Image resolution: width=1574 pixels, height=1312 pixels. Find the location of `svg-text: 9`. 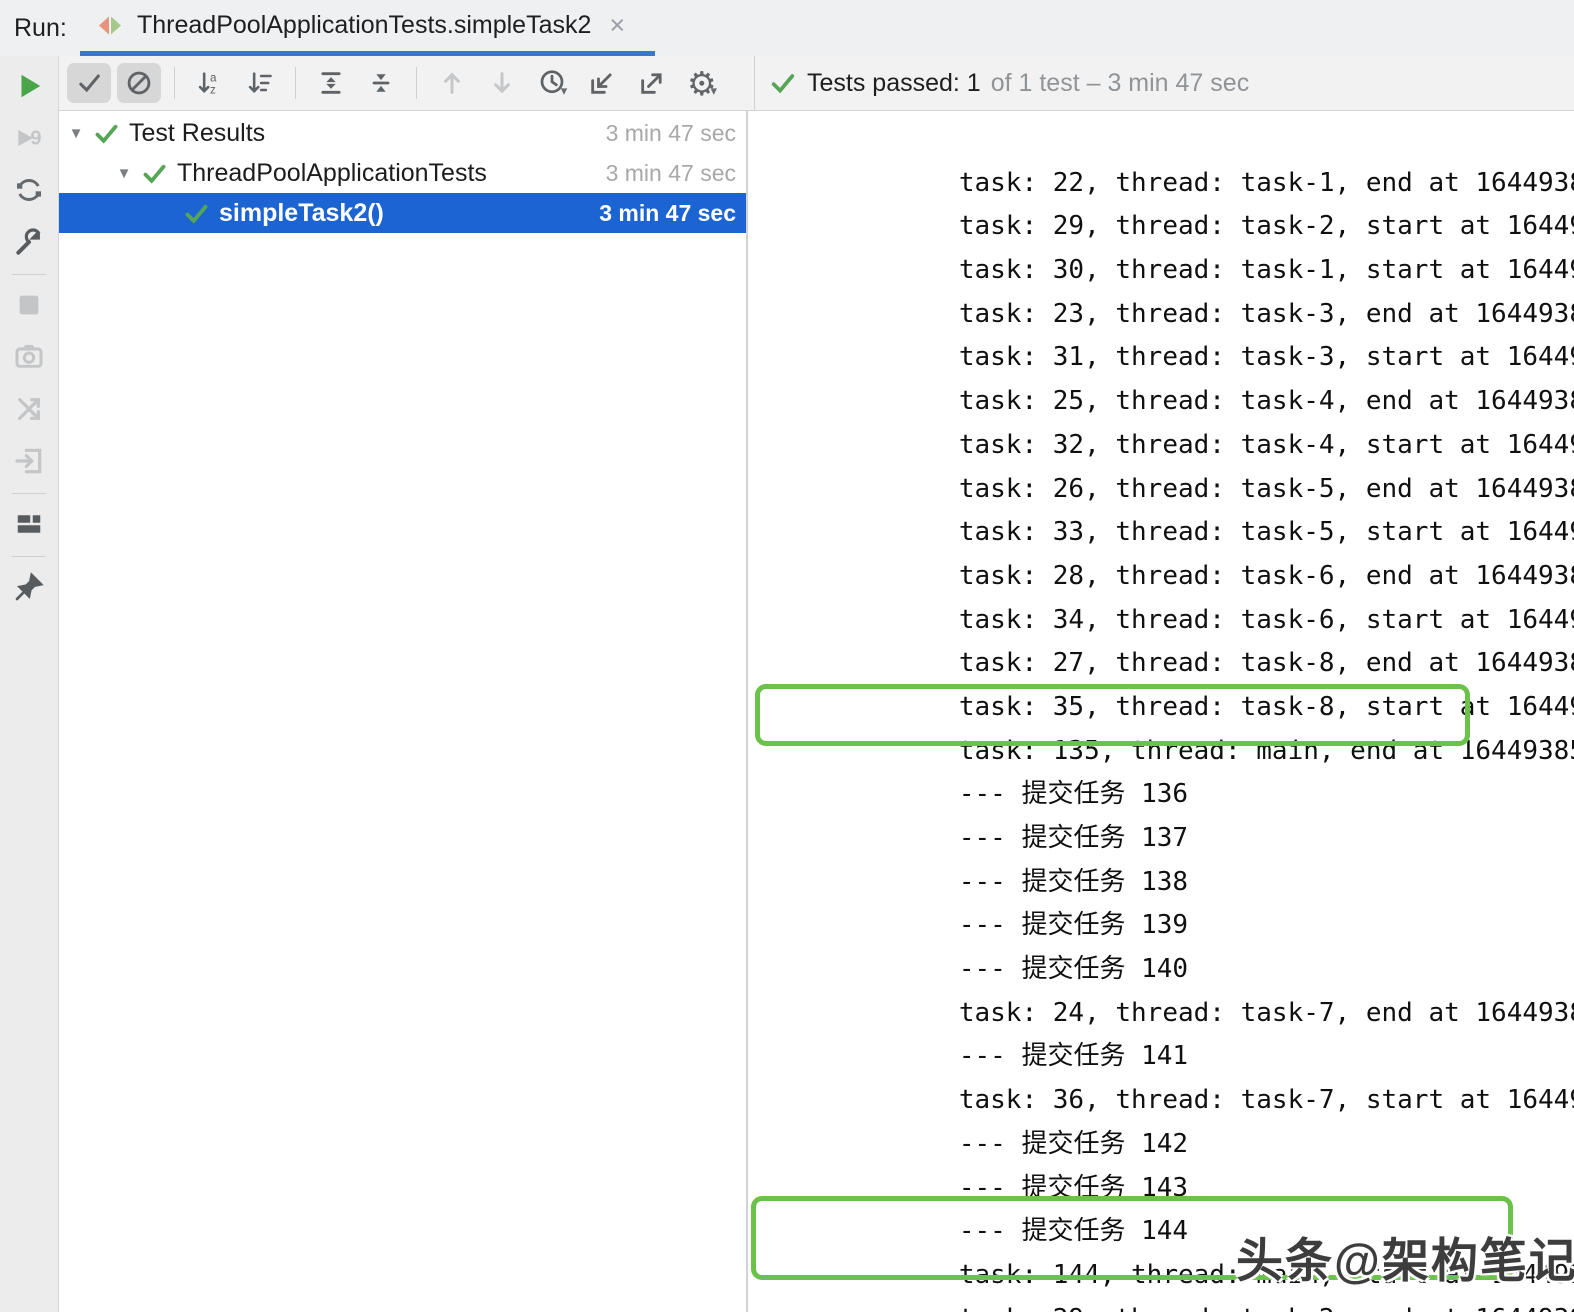

svg-text: 9 is located at coordinates (35, 139).